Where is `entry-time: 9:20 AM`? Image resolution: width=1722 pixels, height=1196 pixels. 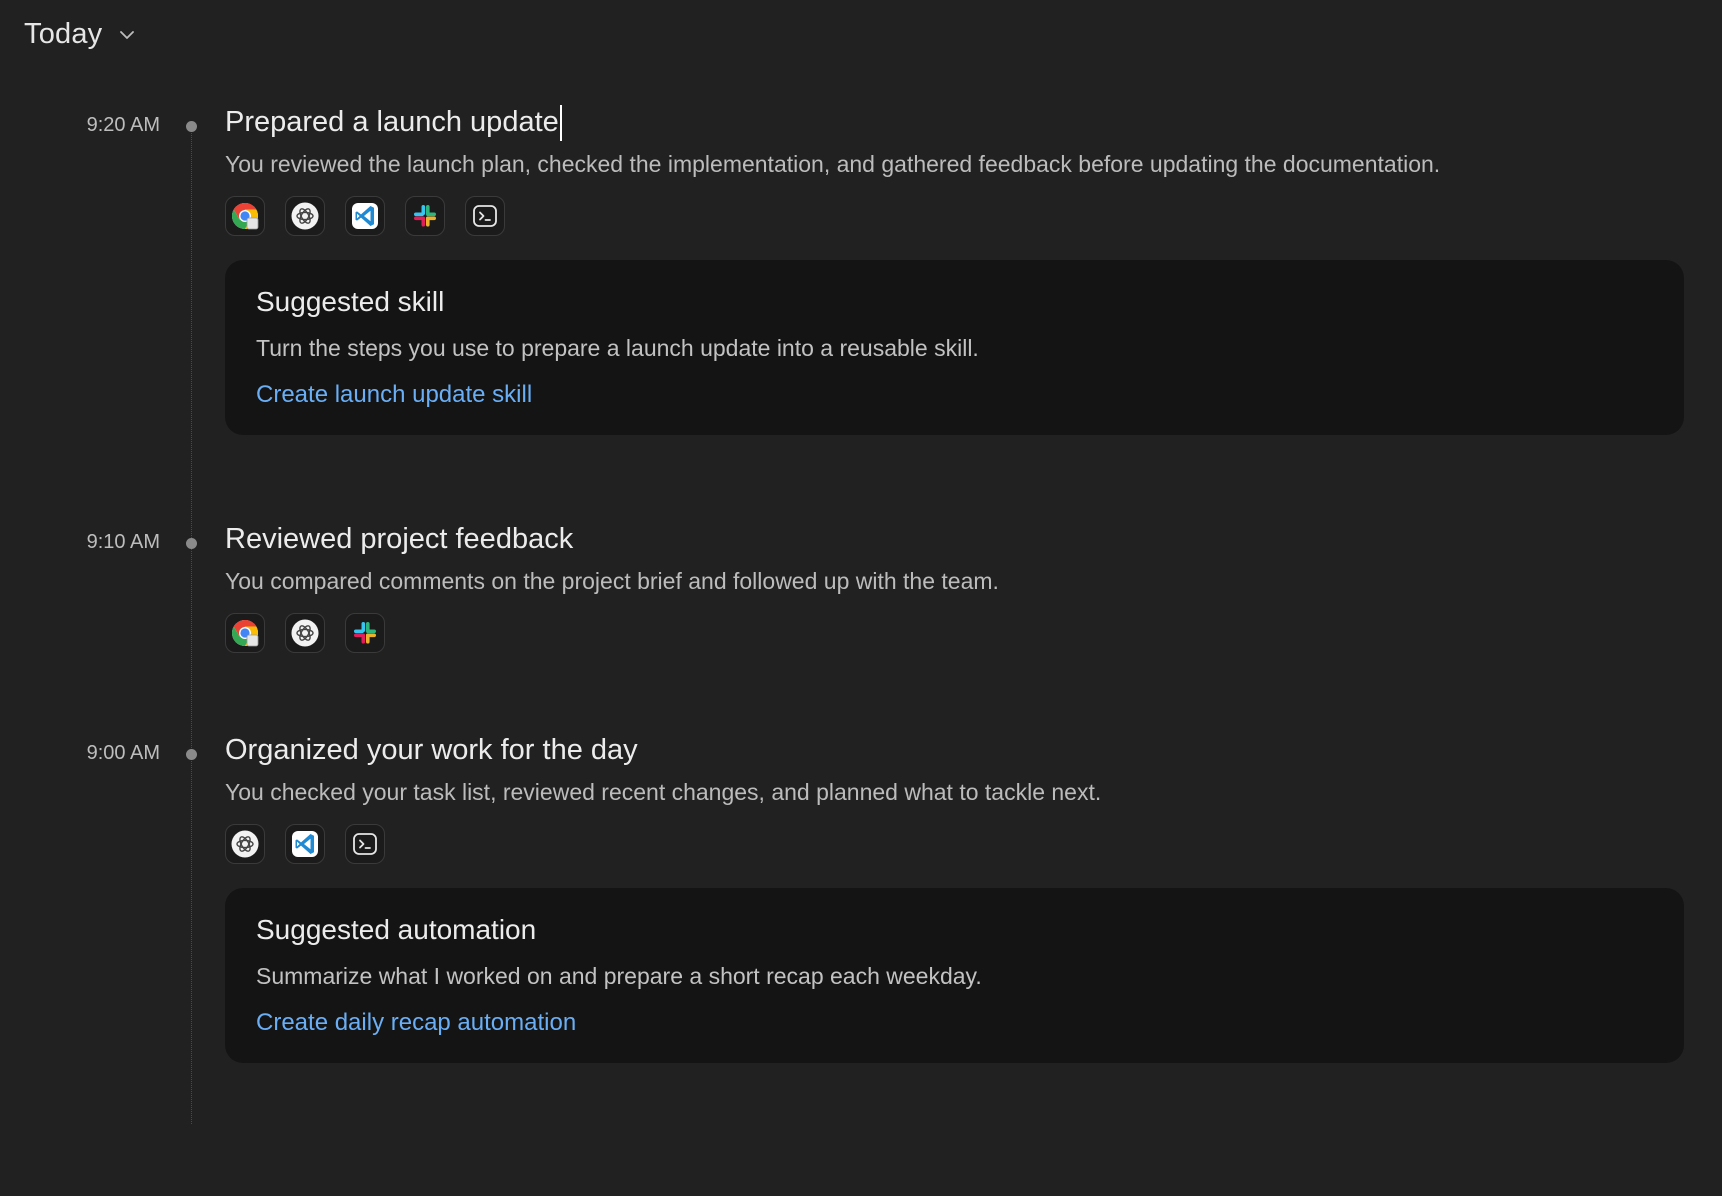 entry-time: 9:20 AM is located at coordinates (123, 125).